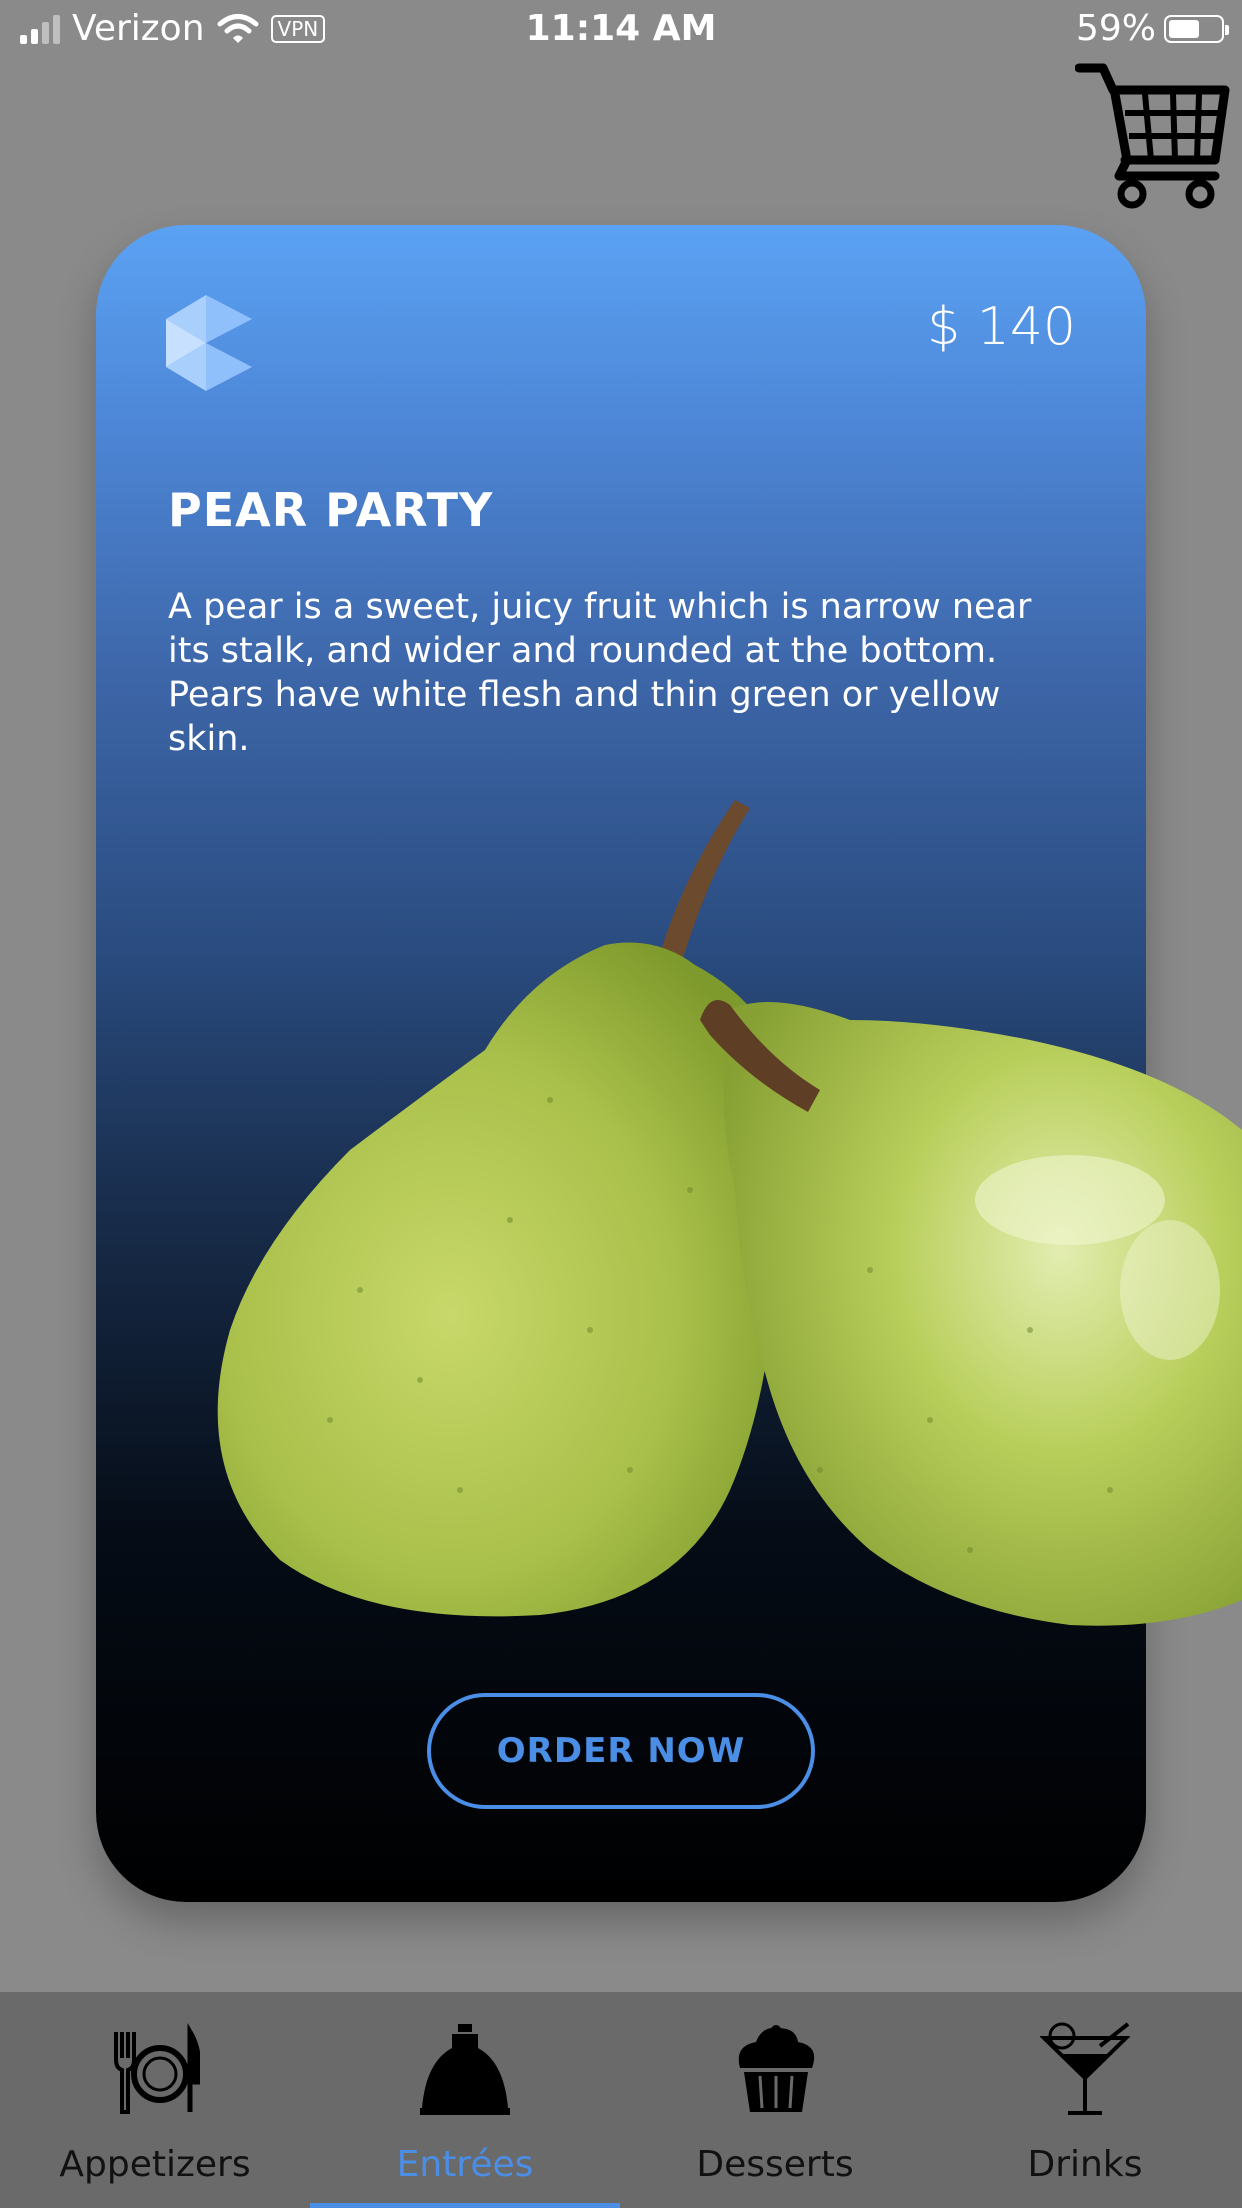 This screenshot has height=2208, width=1242. Describe the element at coordinates (1001, 327) in the screenshot. I see `price-label: $ 140` at that location.